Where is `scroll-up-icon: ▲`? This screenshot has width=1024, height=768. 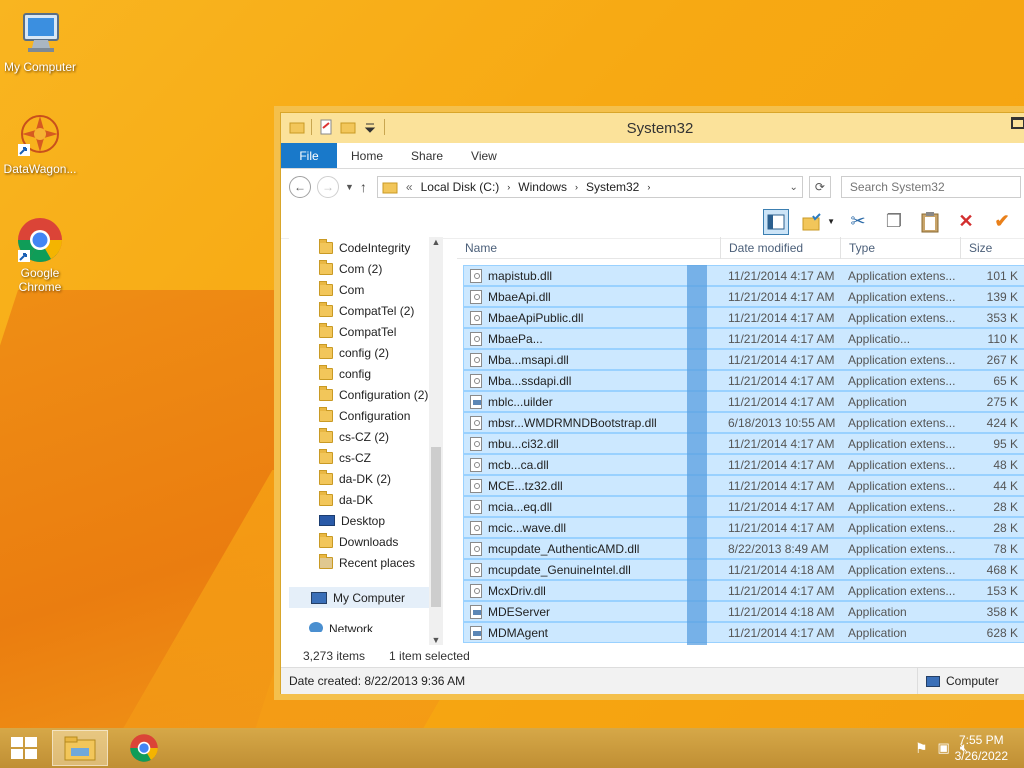 scroll-up-icon: ▲ is located at coordinates (436, 242).